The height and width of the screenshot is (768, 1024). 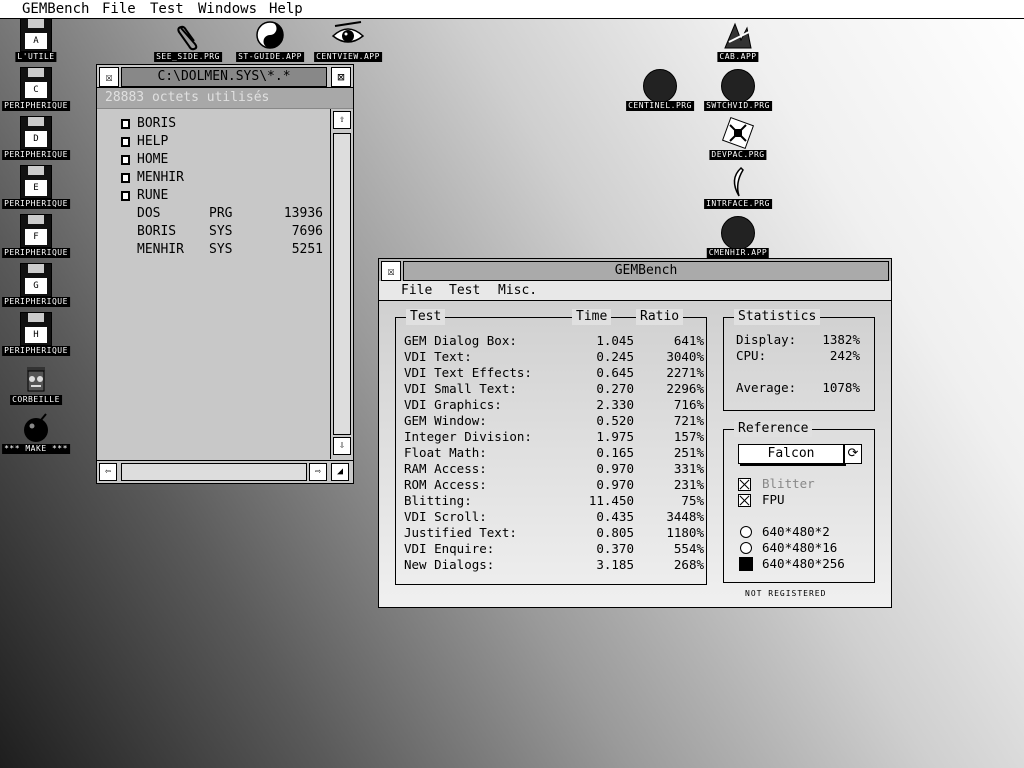 What do you see at coordinates (38, 90) in the screenshot?
I see `drive-icon-c: C PERIPHERIQUE` at bounding box center [38, 90].